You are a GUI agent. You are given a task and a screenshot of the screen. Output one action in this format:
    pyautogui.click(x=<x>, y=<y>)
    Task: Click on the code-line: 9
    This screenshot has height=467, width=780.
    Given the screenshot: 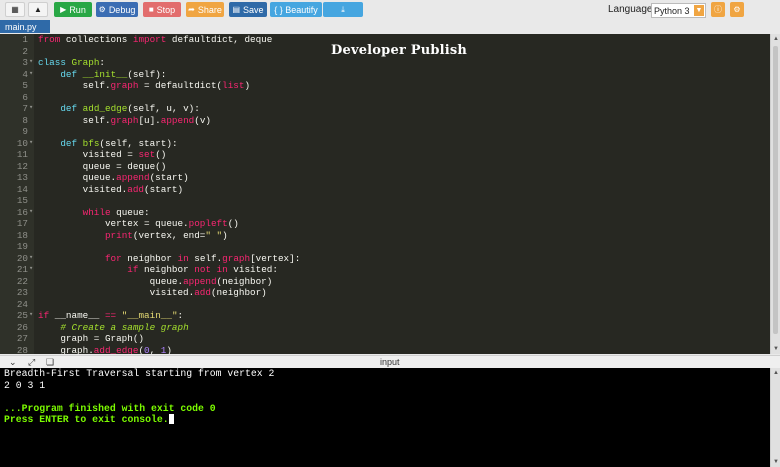 What is the action you would take?
    pyautogui.click(x=385, y=132)
    